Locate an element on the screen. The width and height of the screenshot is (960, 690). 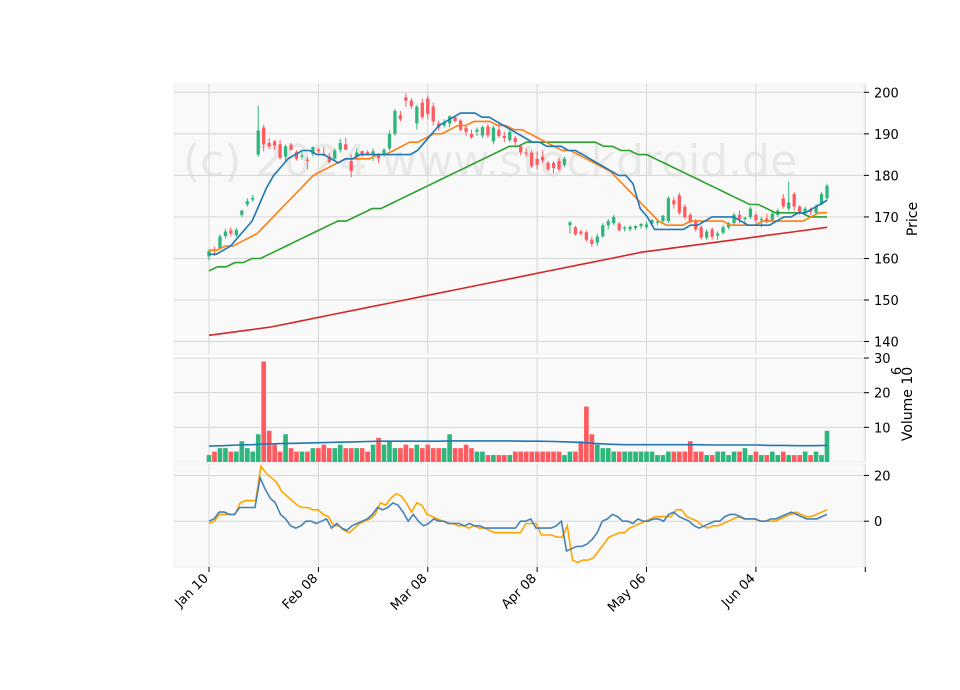
volume-axis-exponent: 6 is located at coordinates (897, 371).